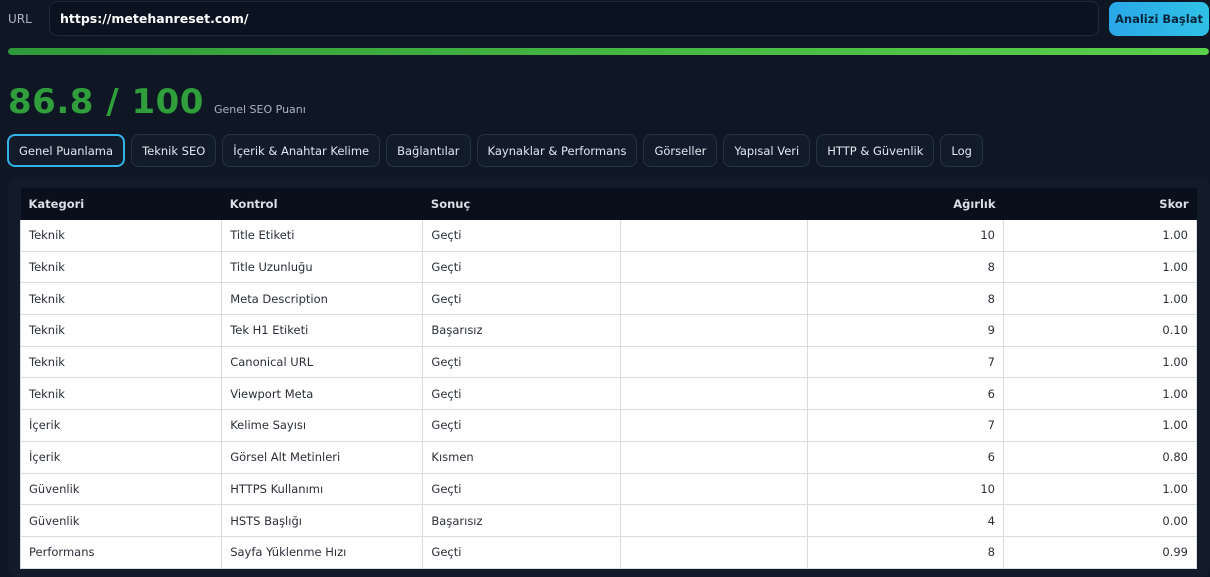 Image resolution: width=1210 pixels, height=577 pixels. Describe the element at coordinates (521, 204) in the screenshot. I see `header-sonuc: Sonuç` at that location.